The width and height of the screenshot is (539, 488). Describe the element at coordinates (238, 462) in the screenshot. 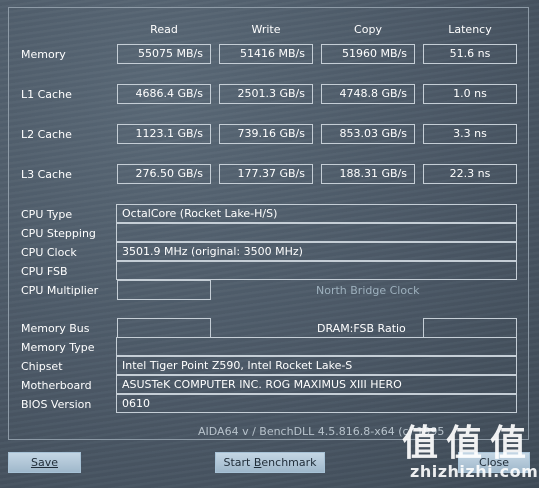

I see `start-benchmark-prefix: Start` at that location.